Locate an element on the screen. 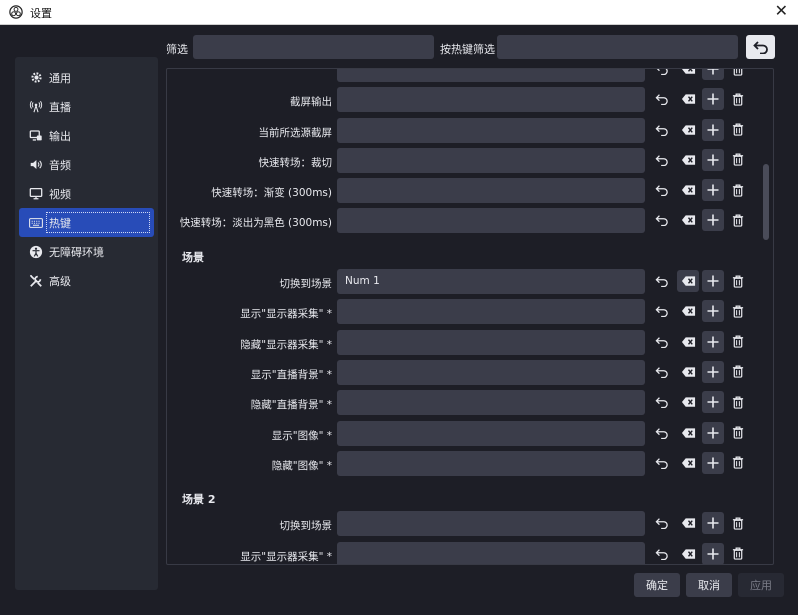  reset-filter-button is located at coordinates (760, 47).